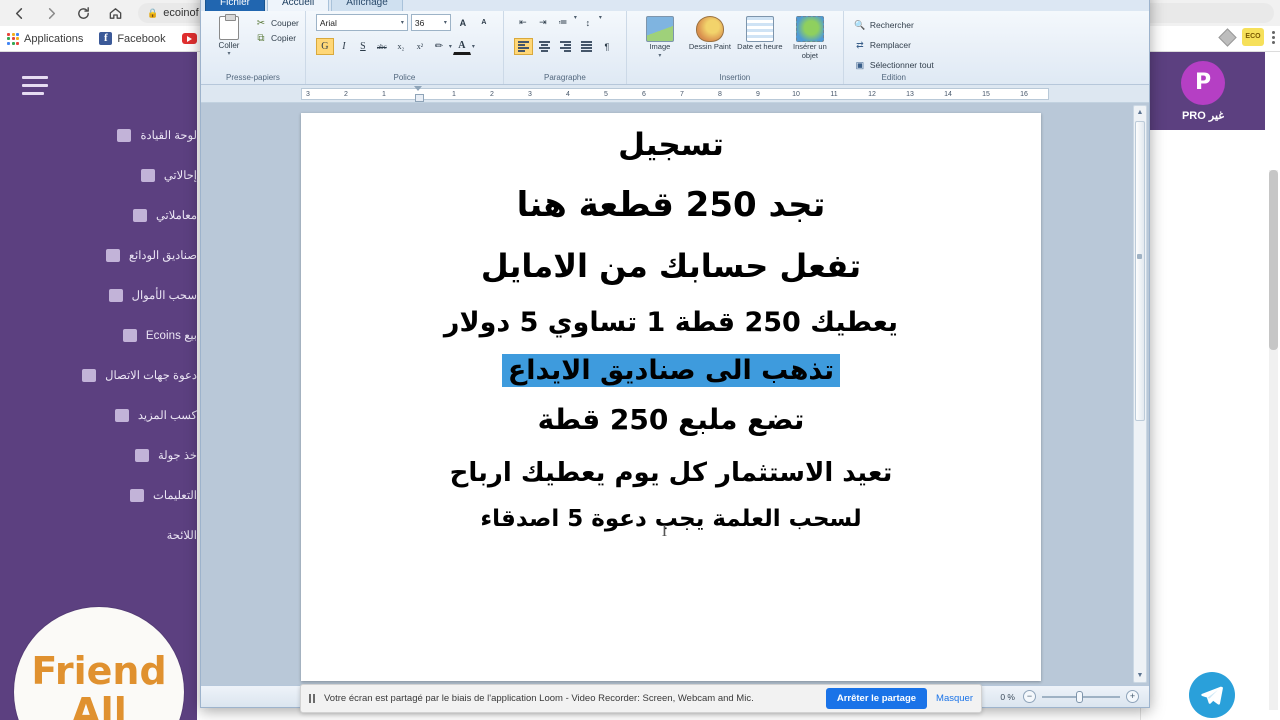 Image resolution: width=1280 pixels, height=720 pixels. I want to click on ruler-tick: 12, so click(872, 94).